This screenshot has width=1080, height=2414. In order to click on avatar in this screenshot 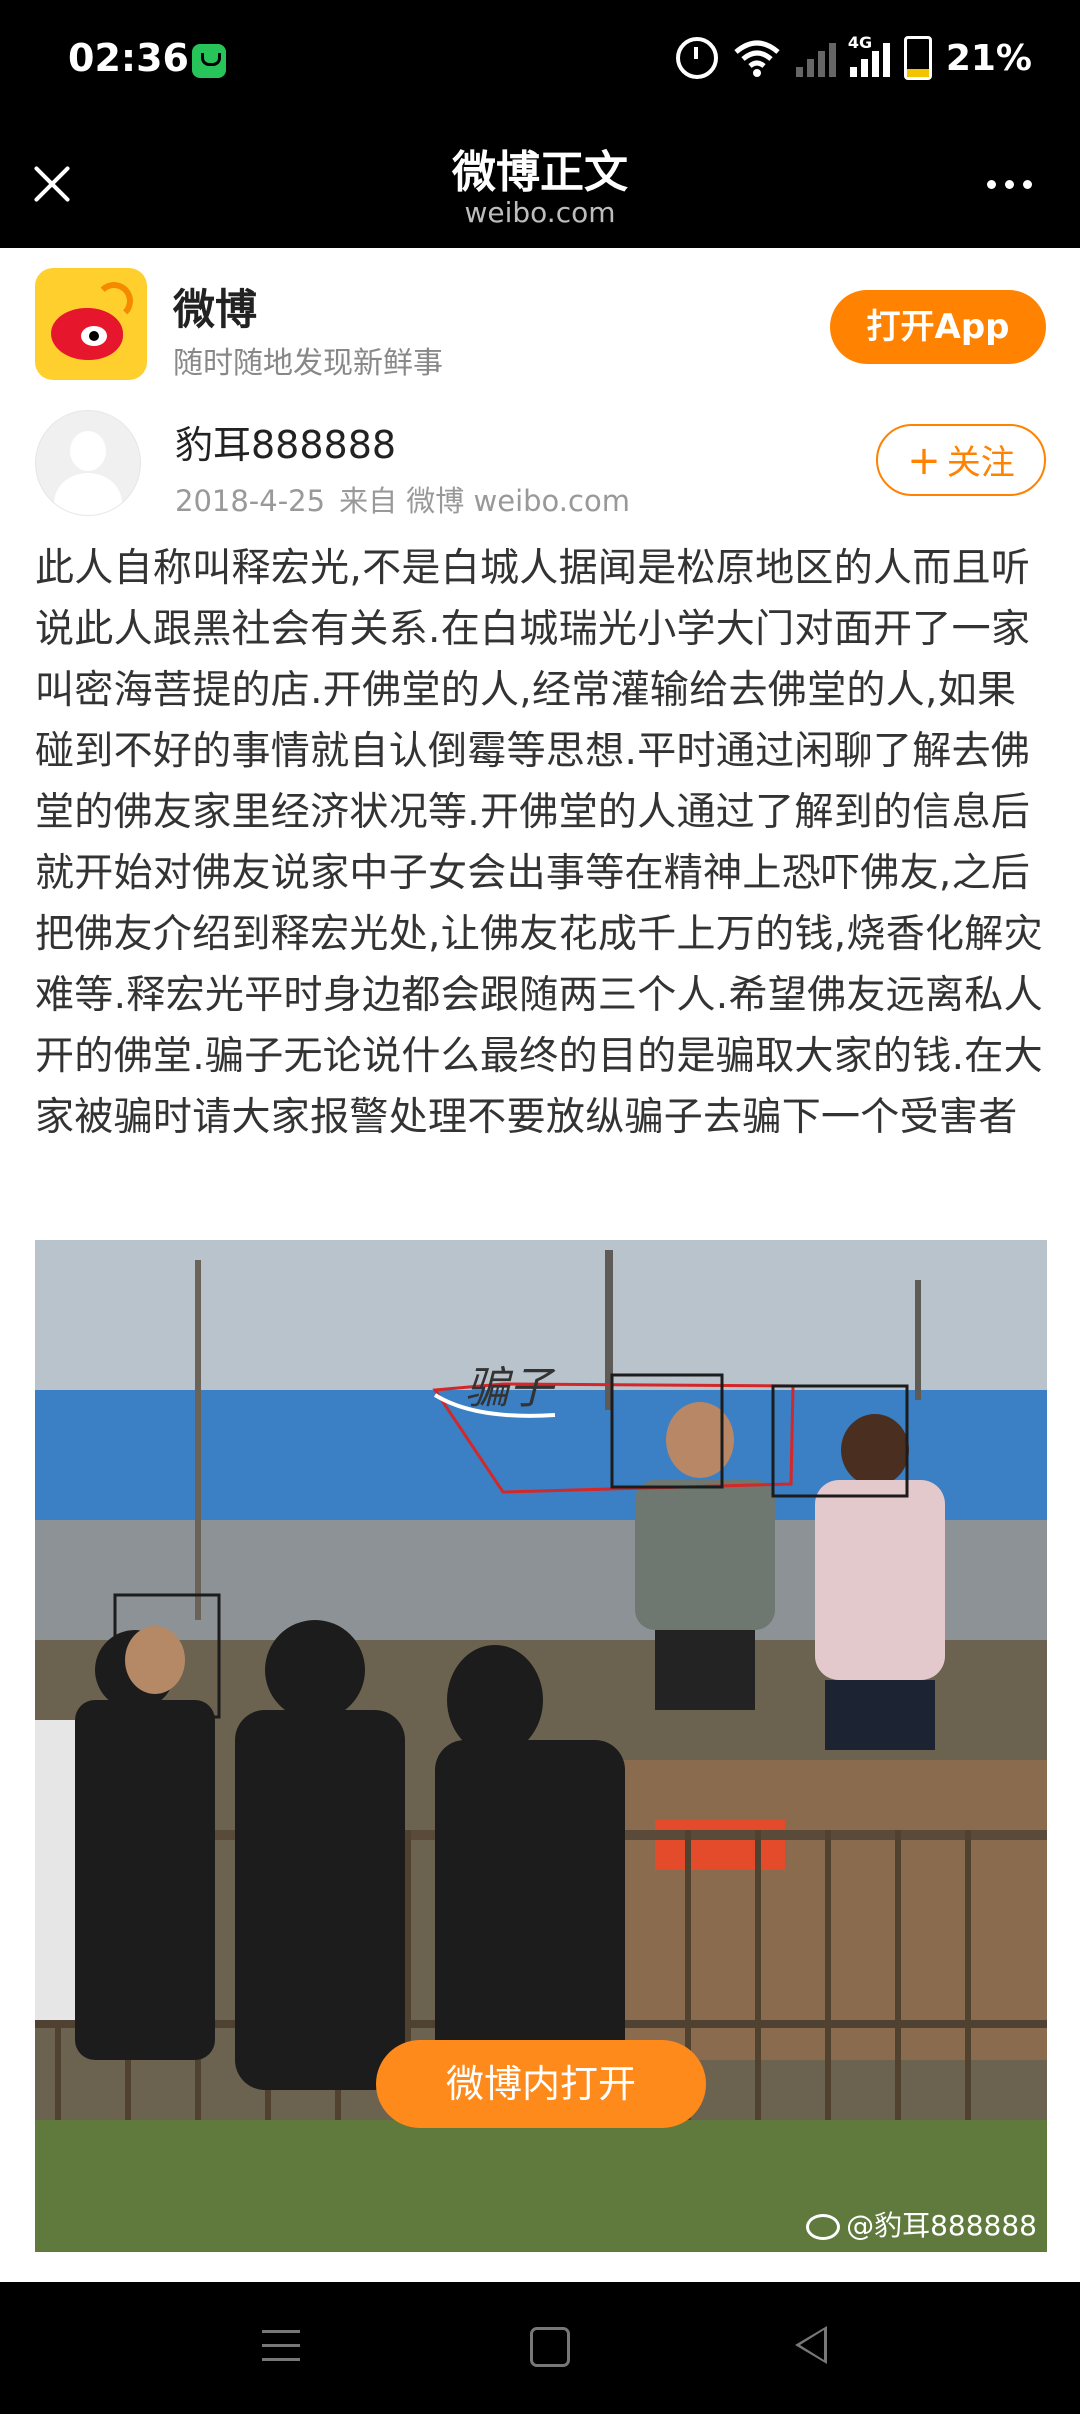, I will do `click(88, 463)`.